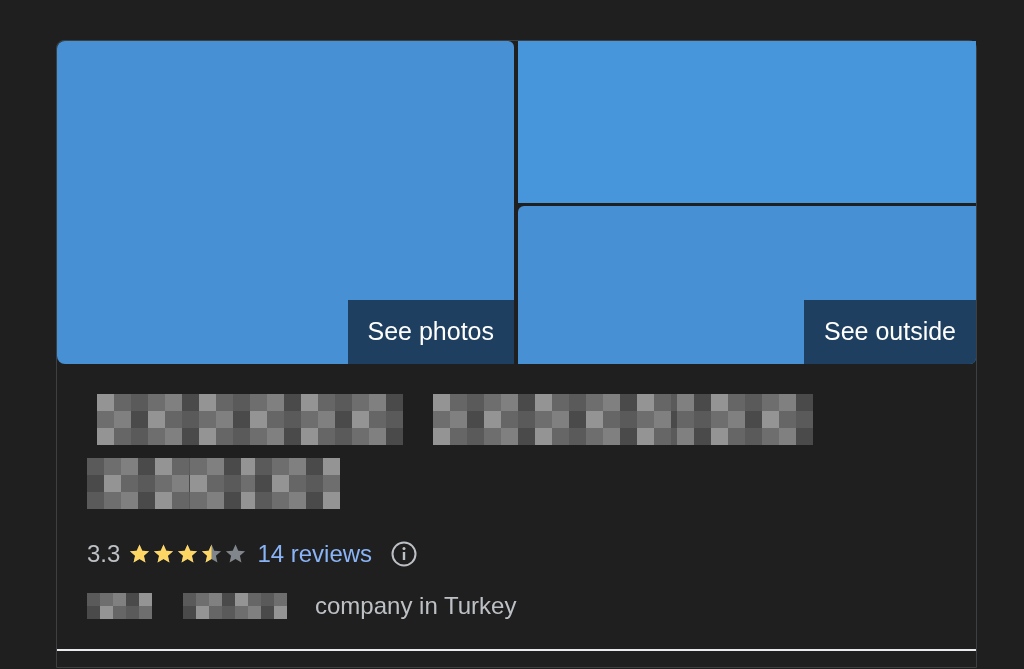 The height and width of the screenshot is (669, 1024). I want to click on photo-tile, so click(747, 122).